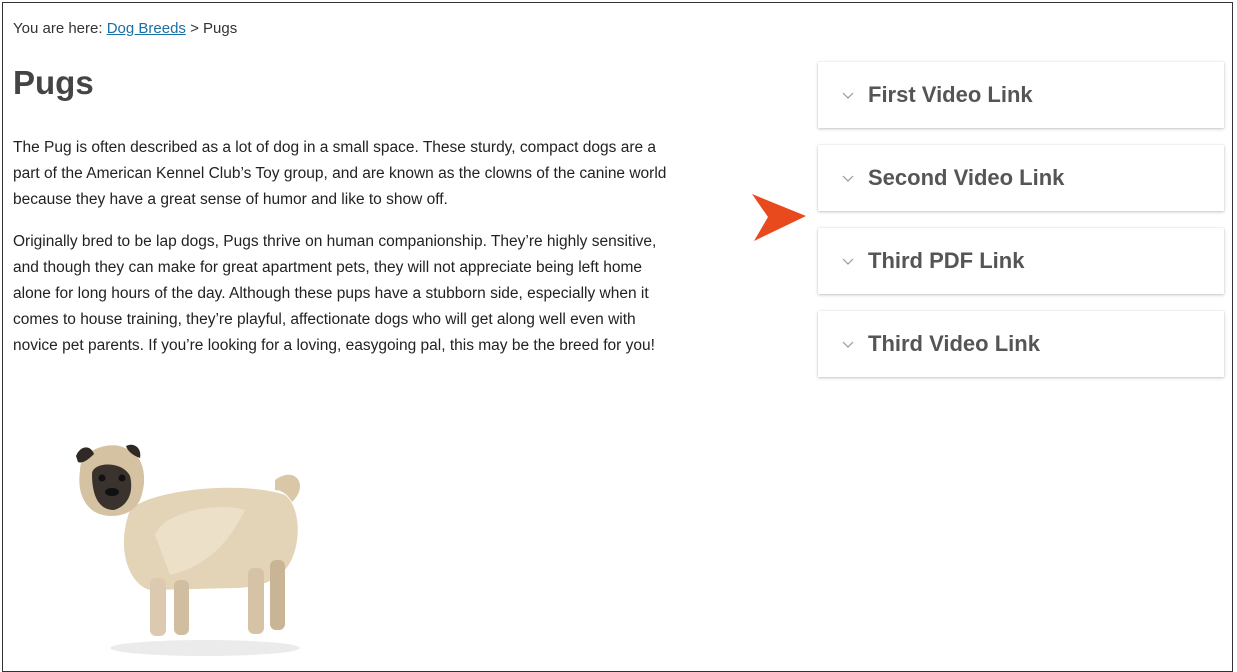 The height and width of the screenshot is (672, 1237). Describe the element at coordinates (220, 28) in the screenshot. I see `breadcrumb-current: Pugs` at that location.